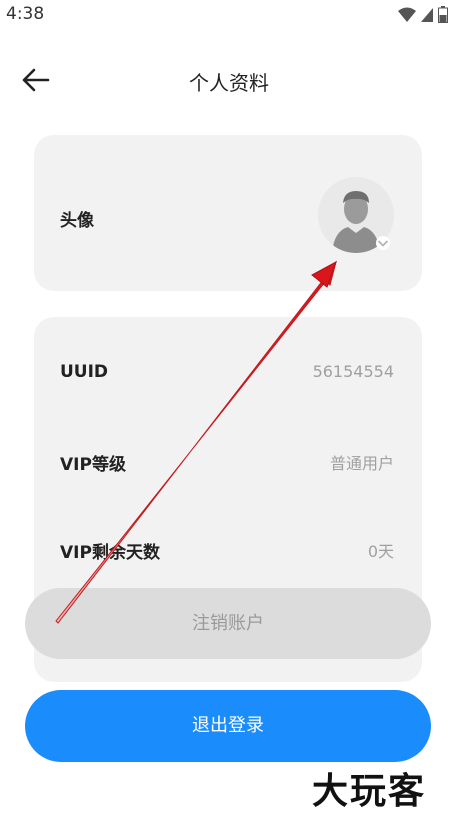 This screenshot has height=820, width=458. Describe the element at coordinates (229, 15) in the screenshot. I see `status-bar: 4:38` at that location.